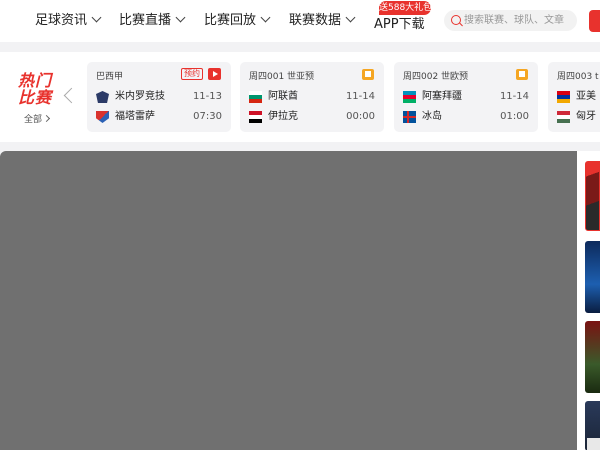 The height and width of the screenshot is (450, 600). I want to click on login-button, so click(594, 21).